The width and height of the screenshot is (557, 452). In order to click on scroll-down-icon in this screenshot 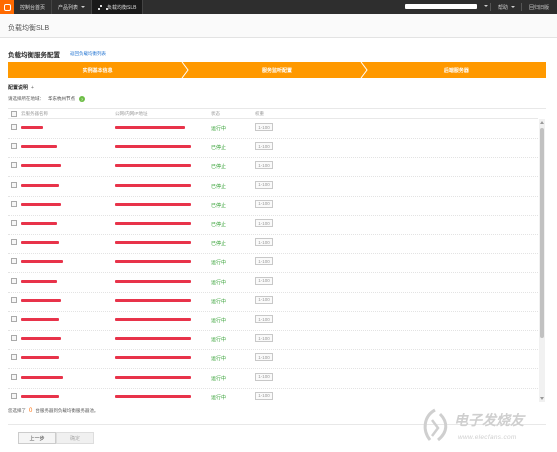, I will do `click(542, 398)`.